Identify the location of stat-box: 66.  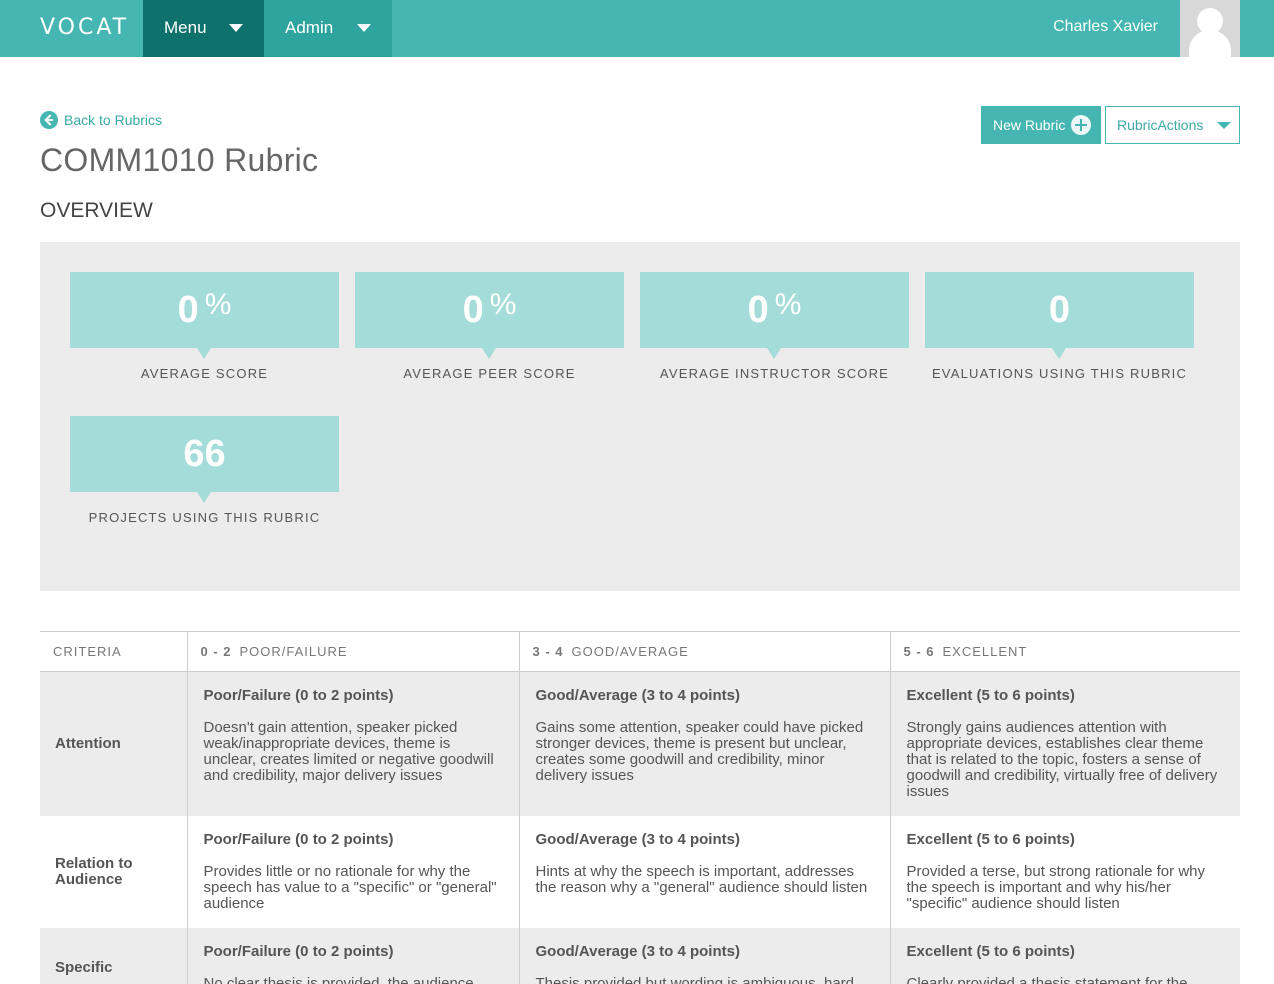
(204, 459).